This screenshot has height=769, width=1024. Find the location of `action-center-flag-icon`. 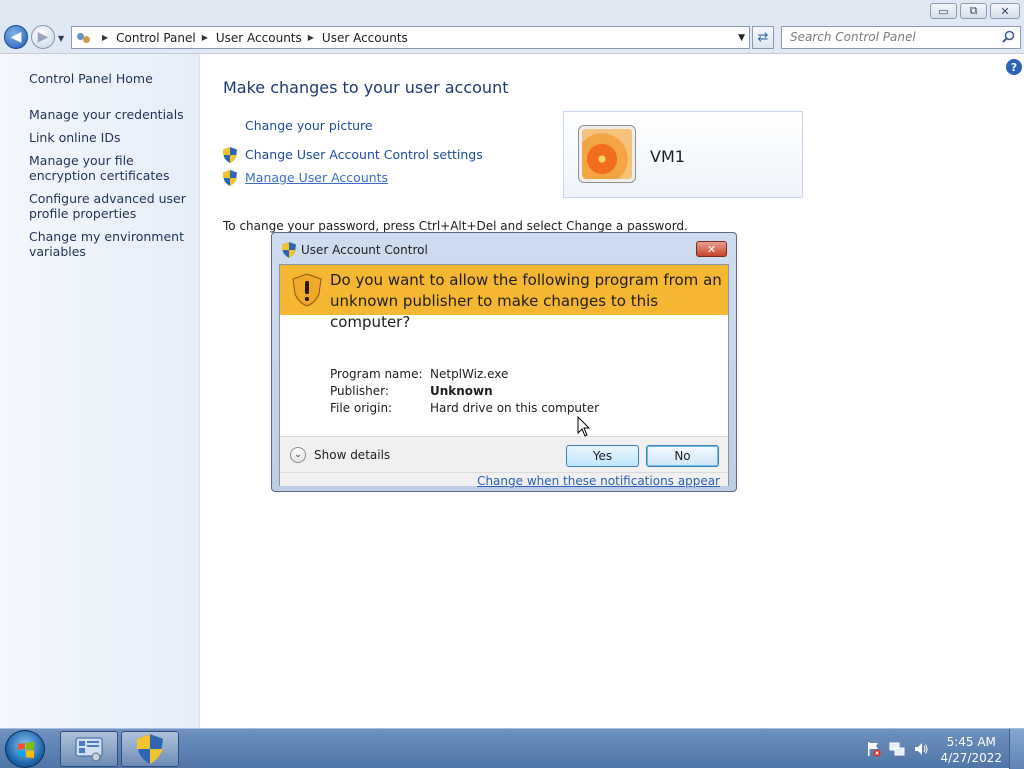

action-center-flag-icon is located at coordinates (873, 749).